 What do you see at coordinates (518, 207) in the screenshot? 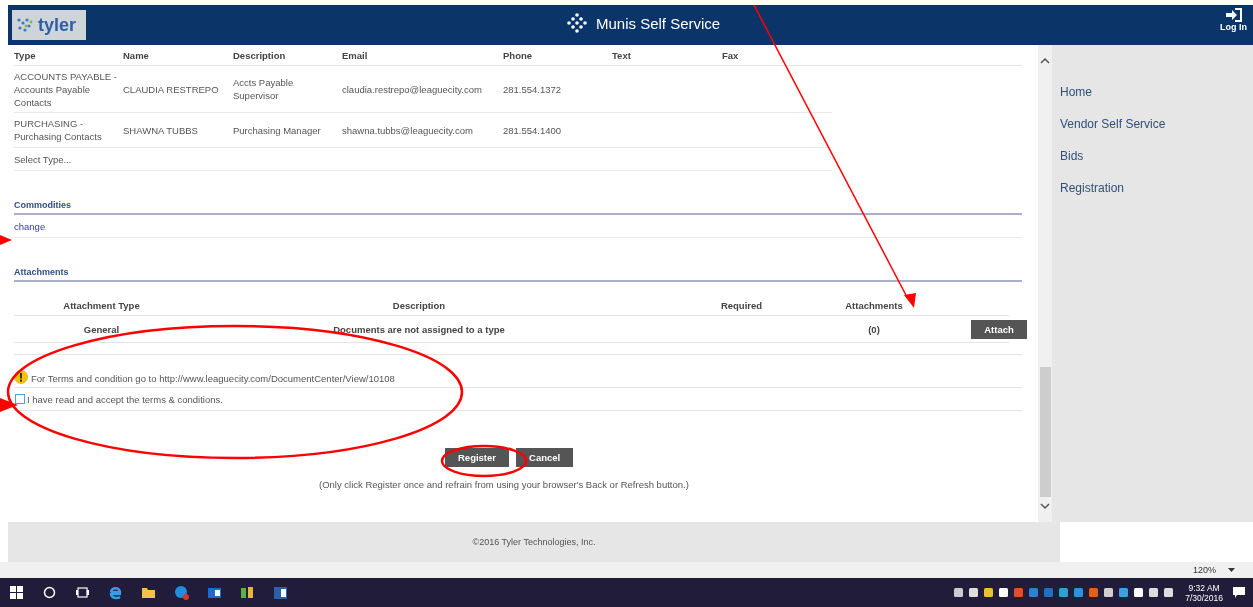
I see `section-title: Commodities` at bounding box center [518, 207].